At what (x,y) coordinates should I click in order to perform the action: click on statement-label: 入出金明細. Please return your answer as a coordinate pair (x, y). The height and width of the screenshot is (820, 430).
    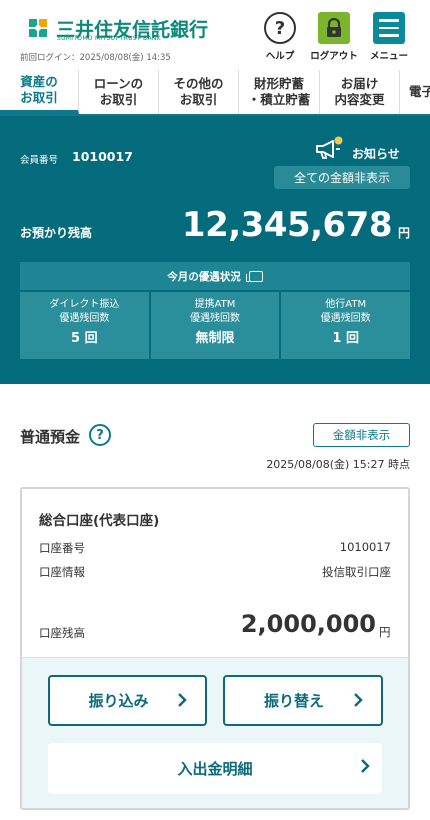
    Looking at the image, I should click on (215, 769).